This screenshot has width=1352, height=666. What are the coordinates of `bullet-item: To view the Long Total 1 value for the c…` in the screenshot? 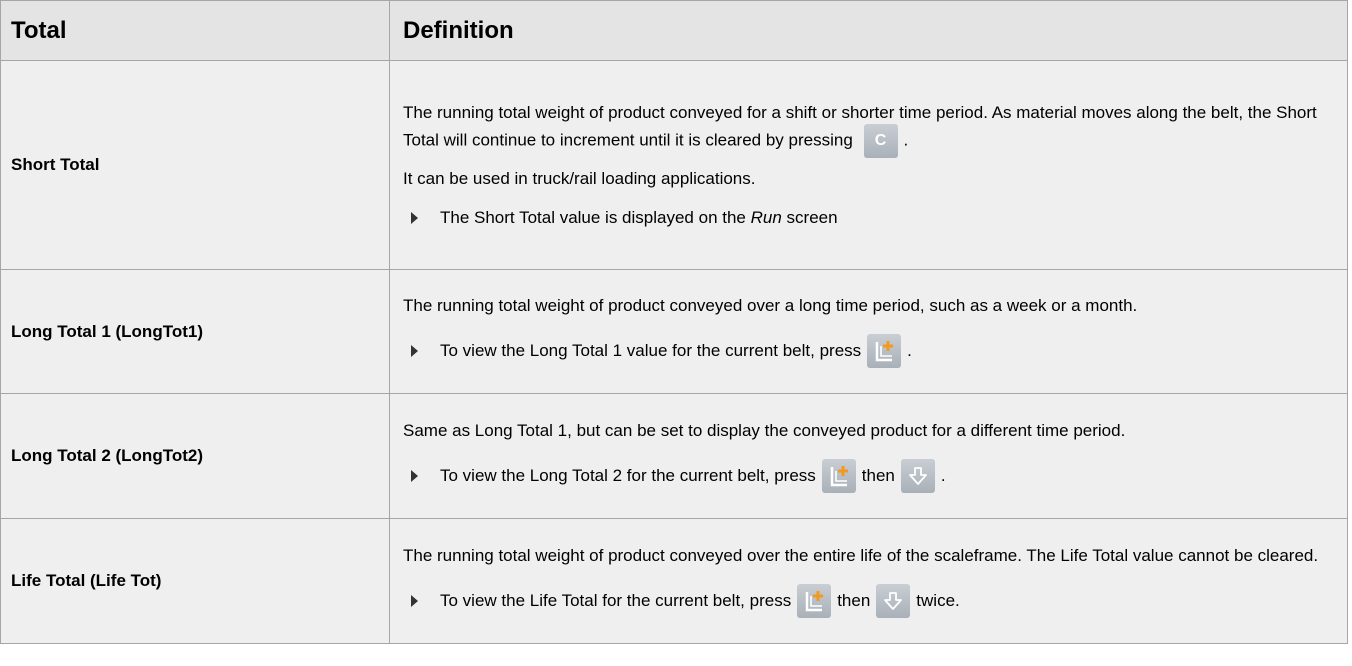 It's located at (870, 351).